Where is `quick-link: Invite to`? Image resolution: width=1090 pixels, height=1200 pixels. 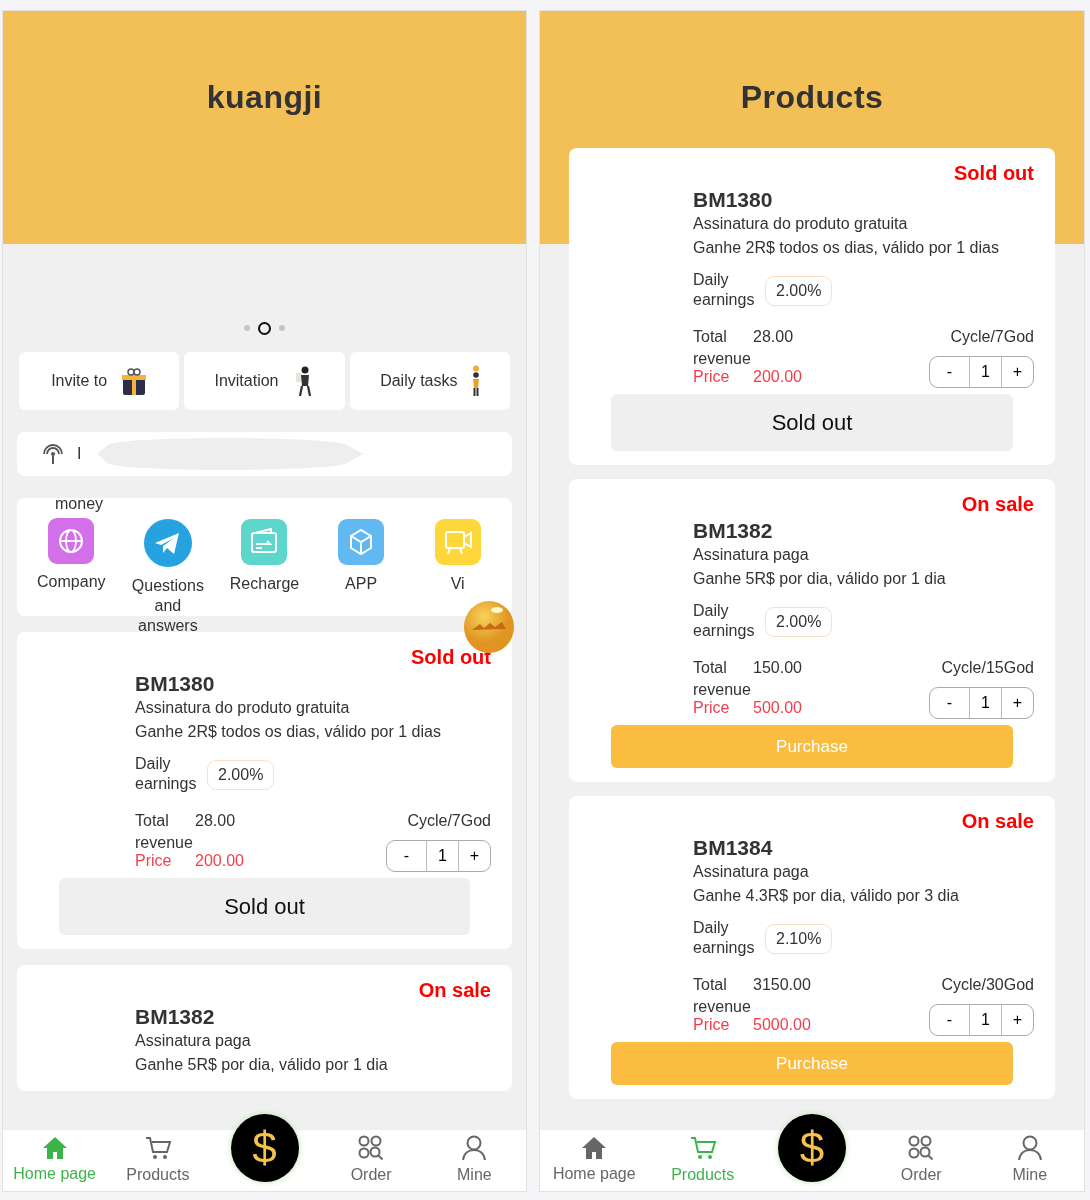 quick-link: Invite to is located at coordinates (99, 381).